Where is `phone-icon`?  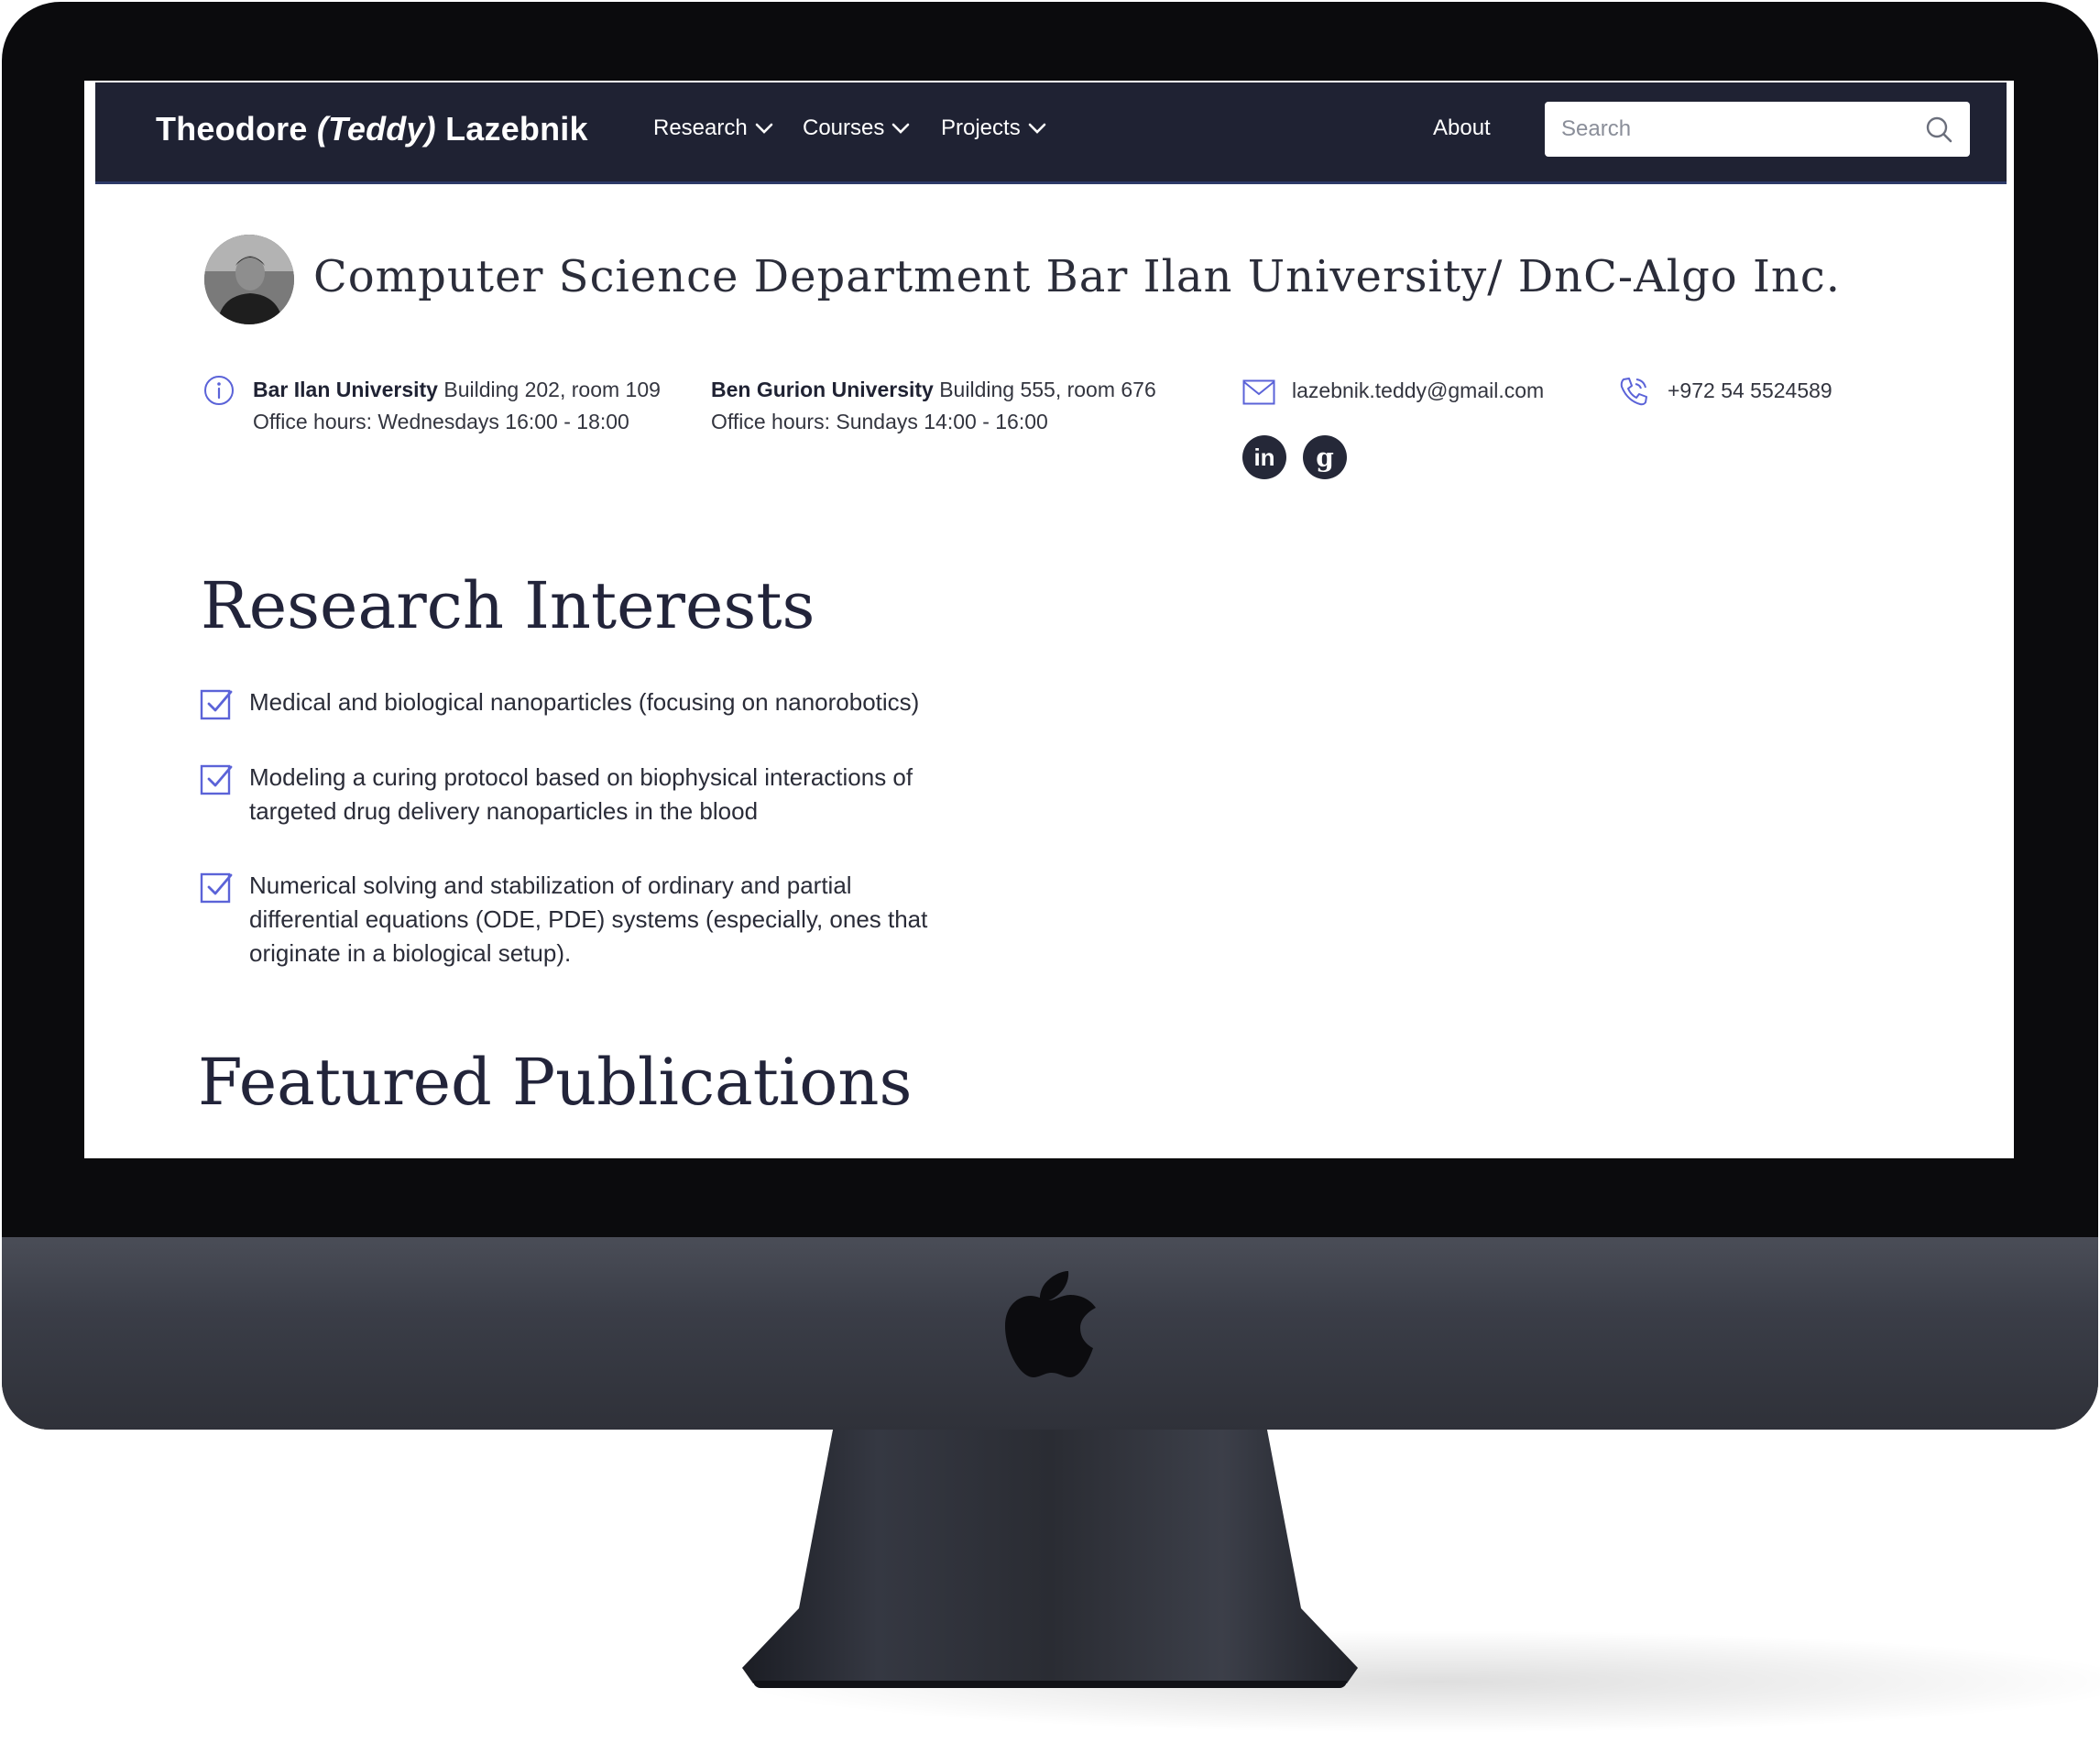
phone-icon is located at coordinates (1633, 392).